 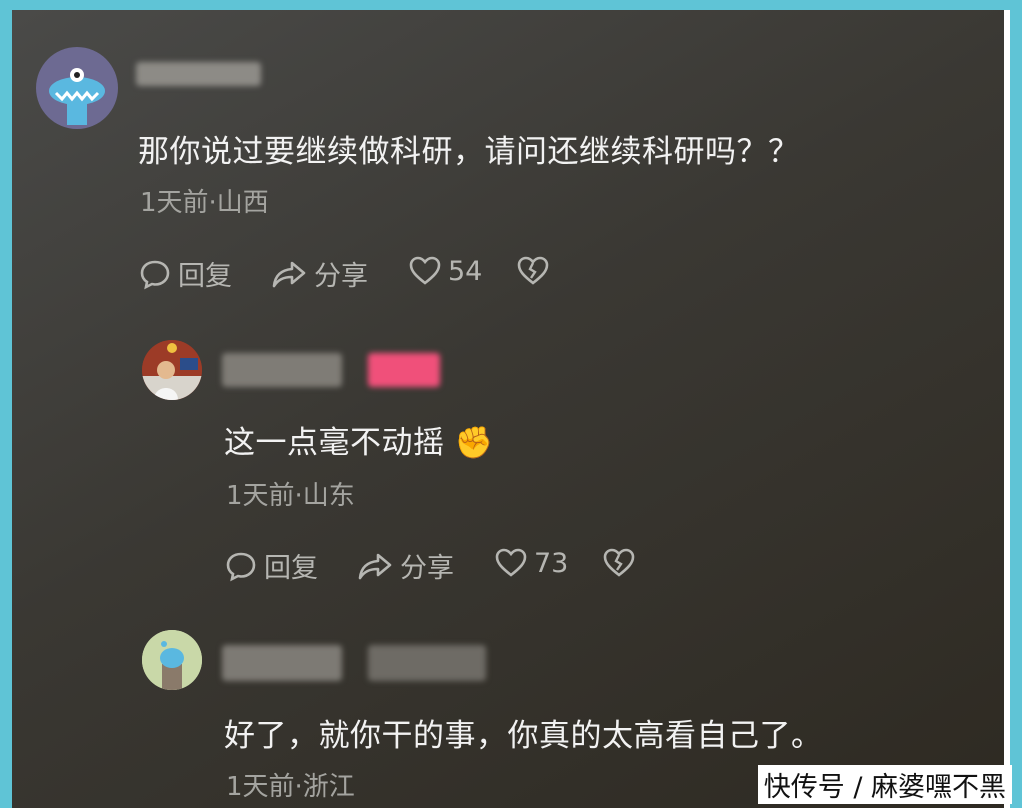 I want to click on comment-text: 这一点毫不动摇 ✊, so click(x=359, y=443).